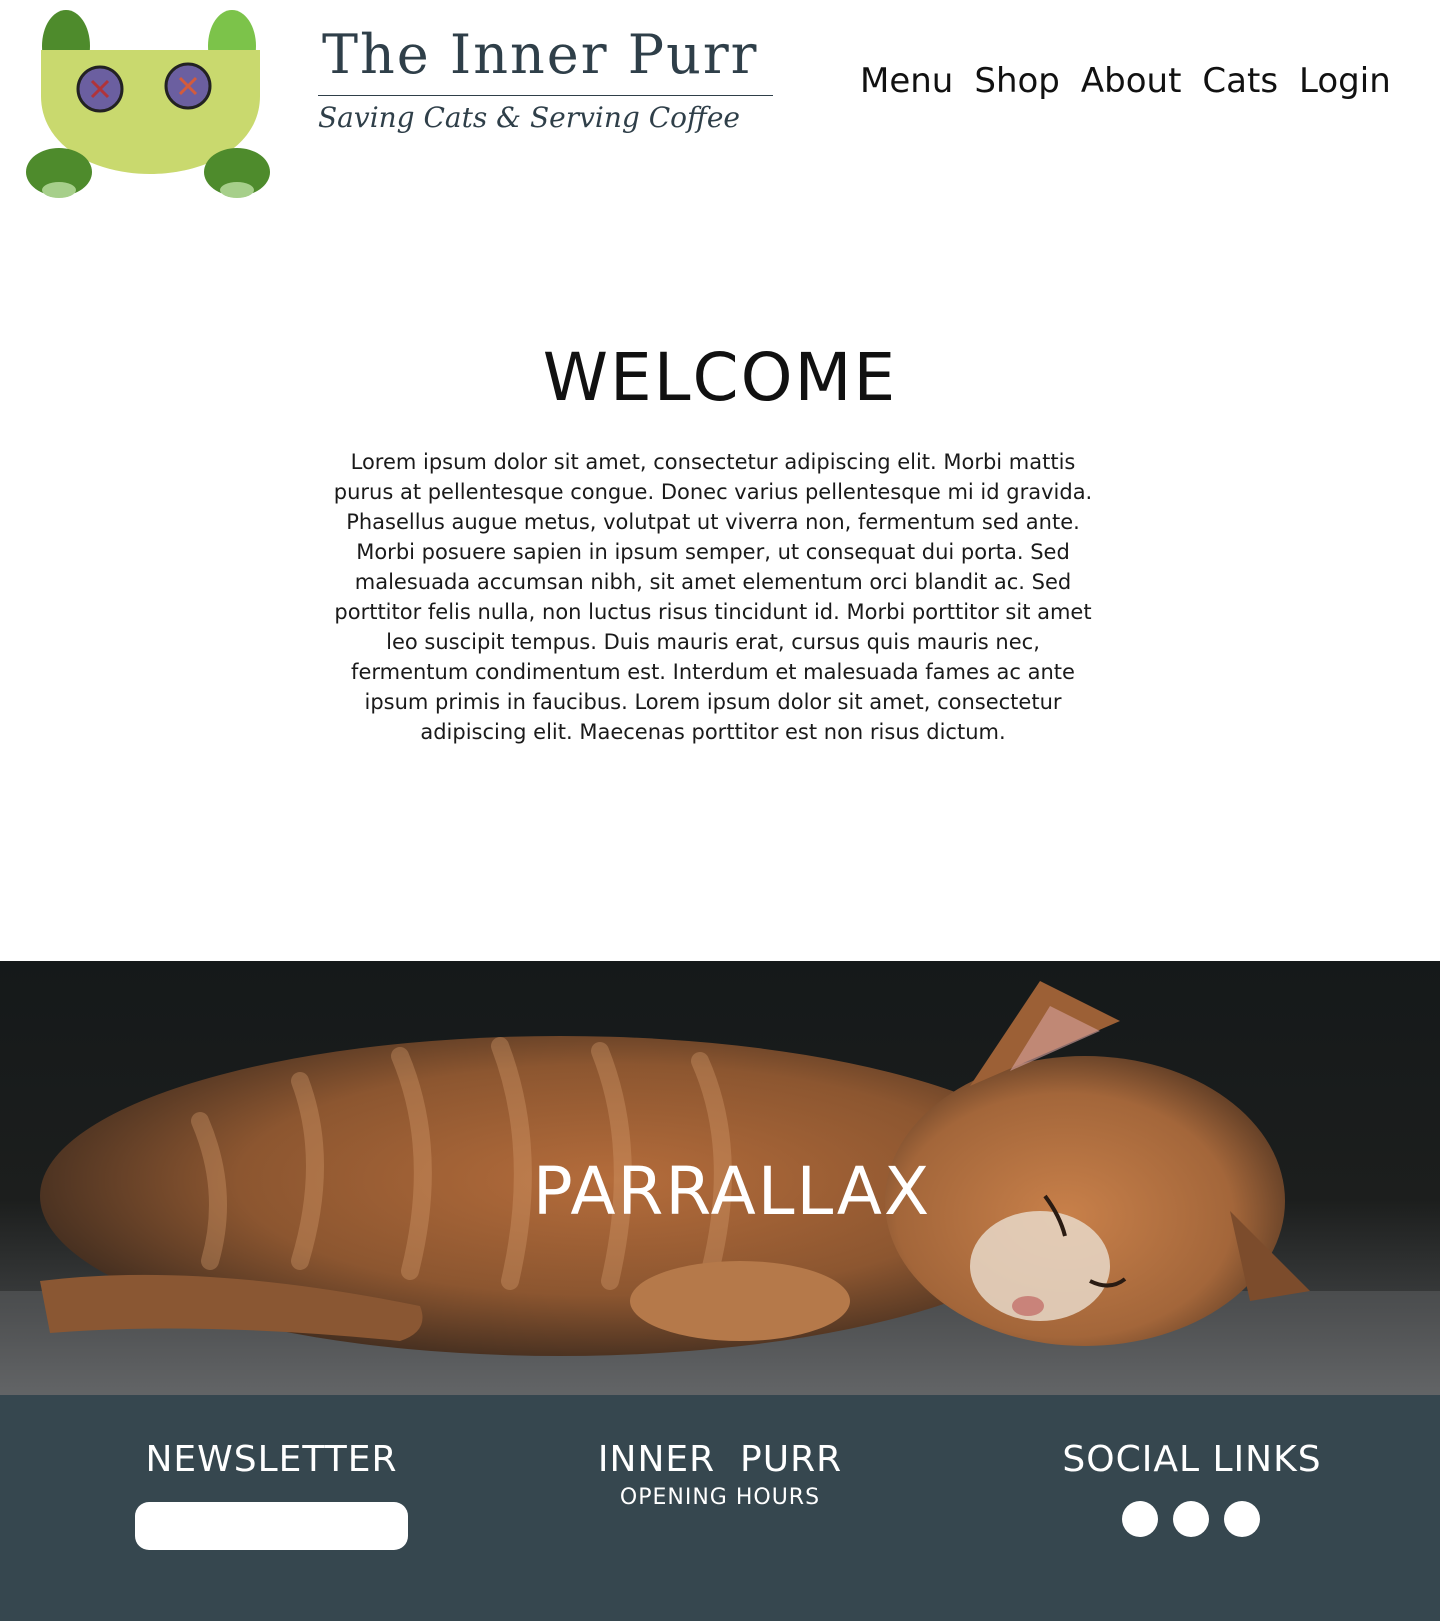 This screenshot has width=1440, height=1621. I want to click on social-title: SOCIAL LINKS, so click(1192, 1459).